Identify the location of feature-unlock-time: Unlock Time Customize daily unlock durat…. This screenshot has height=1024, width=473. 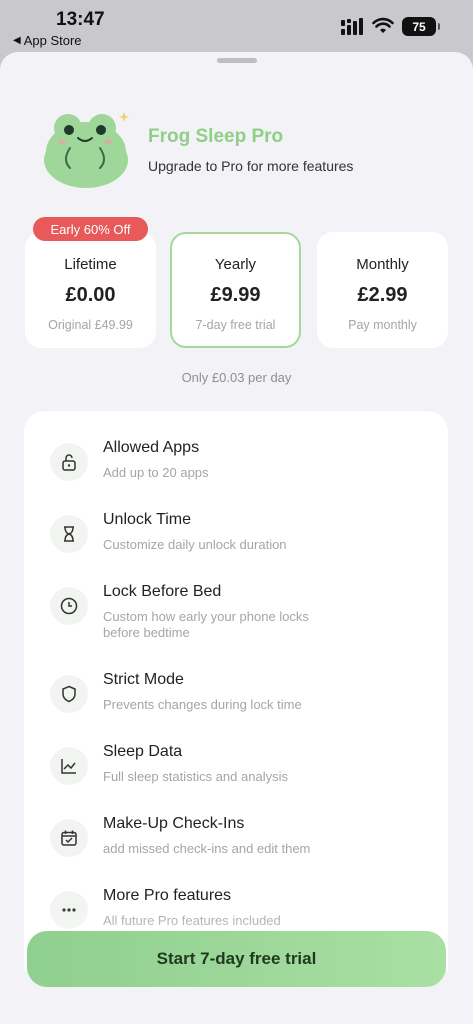
(236, 543).